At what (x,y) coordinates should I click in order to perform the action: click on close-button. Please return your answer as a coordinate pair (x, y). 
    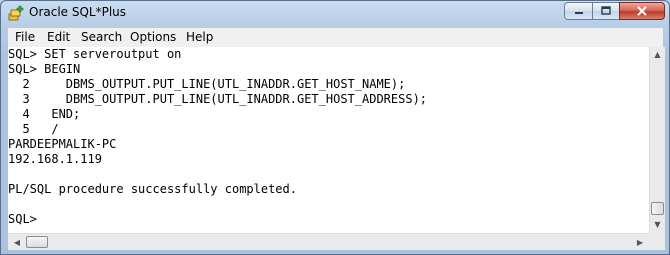
    Looking at the image, I should click on (642, 11).